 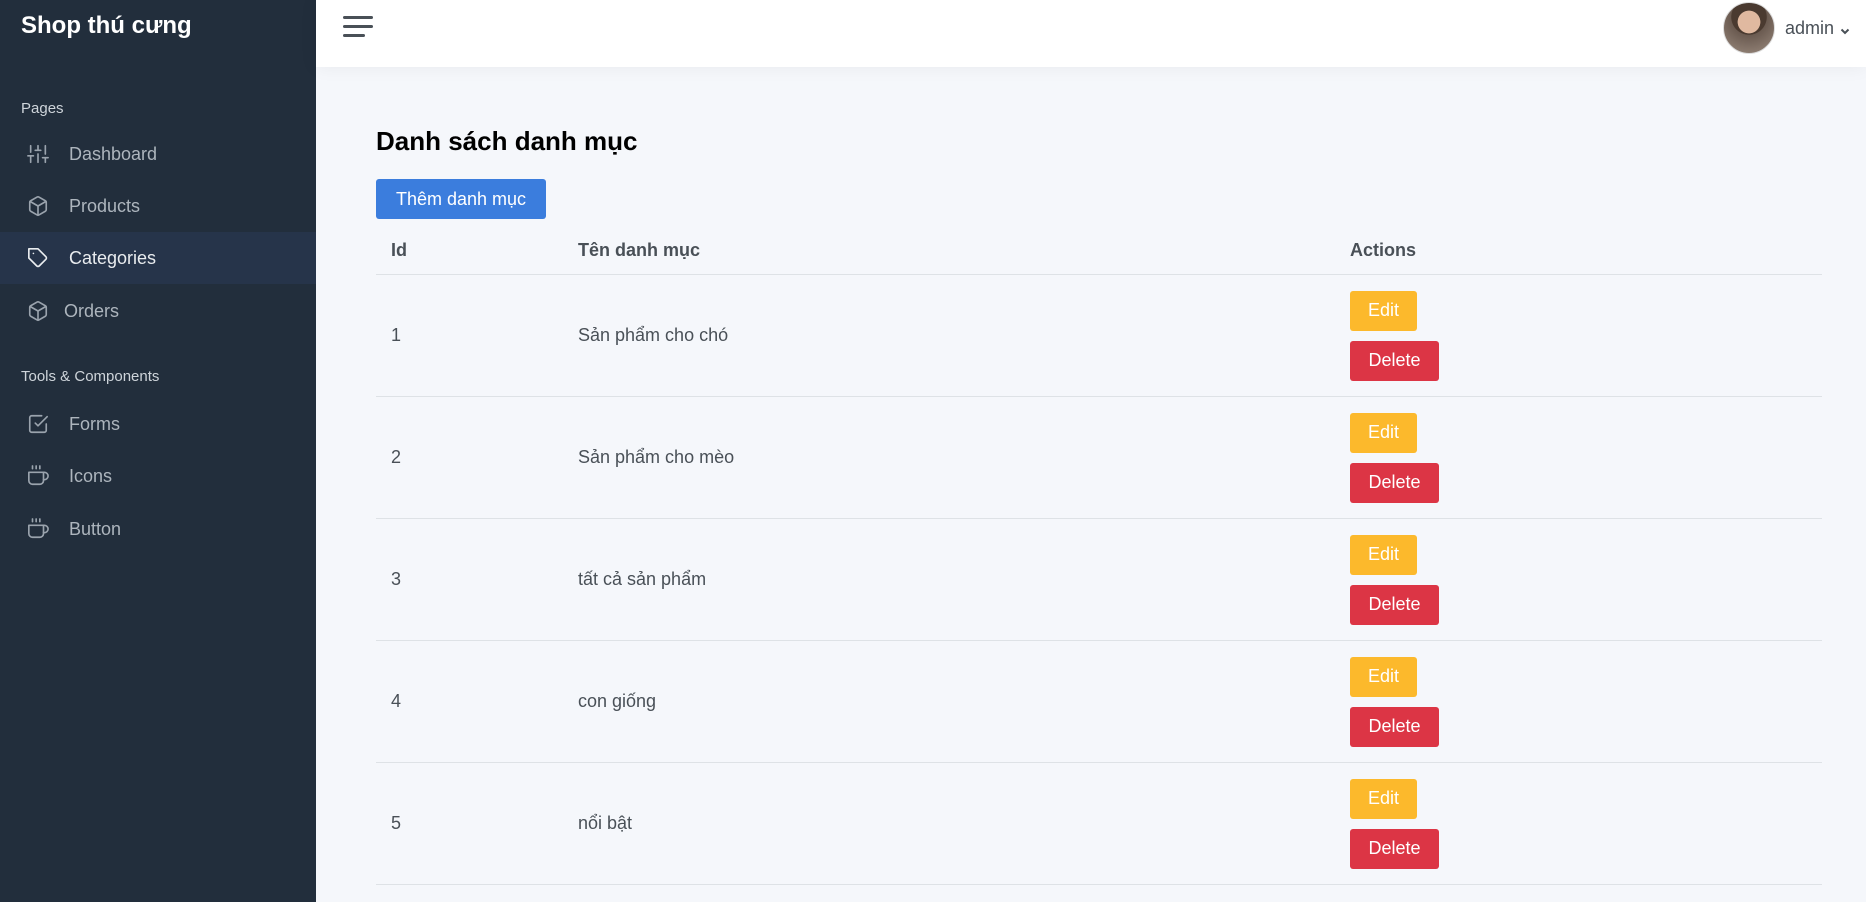 I want to click on cell-id: 3, so click(x=469, y=579).